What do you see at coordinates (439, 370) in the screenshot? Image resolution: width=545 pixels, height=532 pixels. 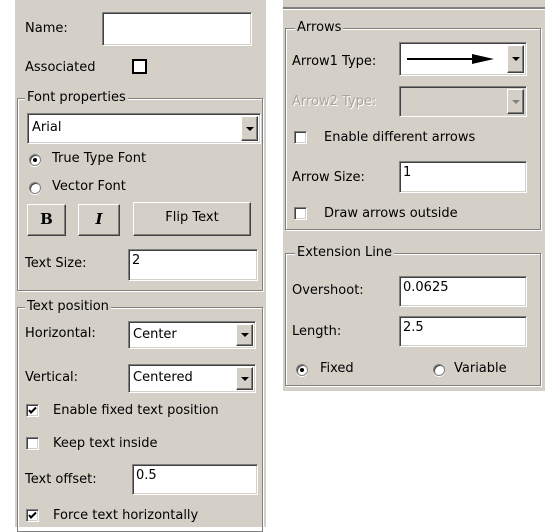 I see `variable-radio` at bounding box center [439, 370].